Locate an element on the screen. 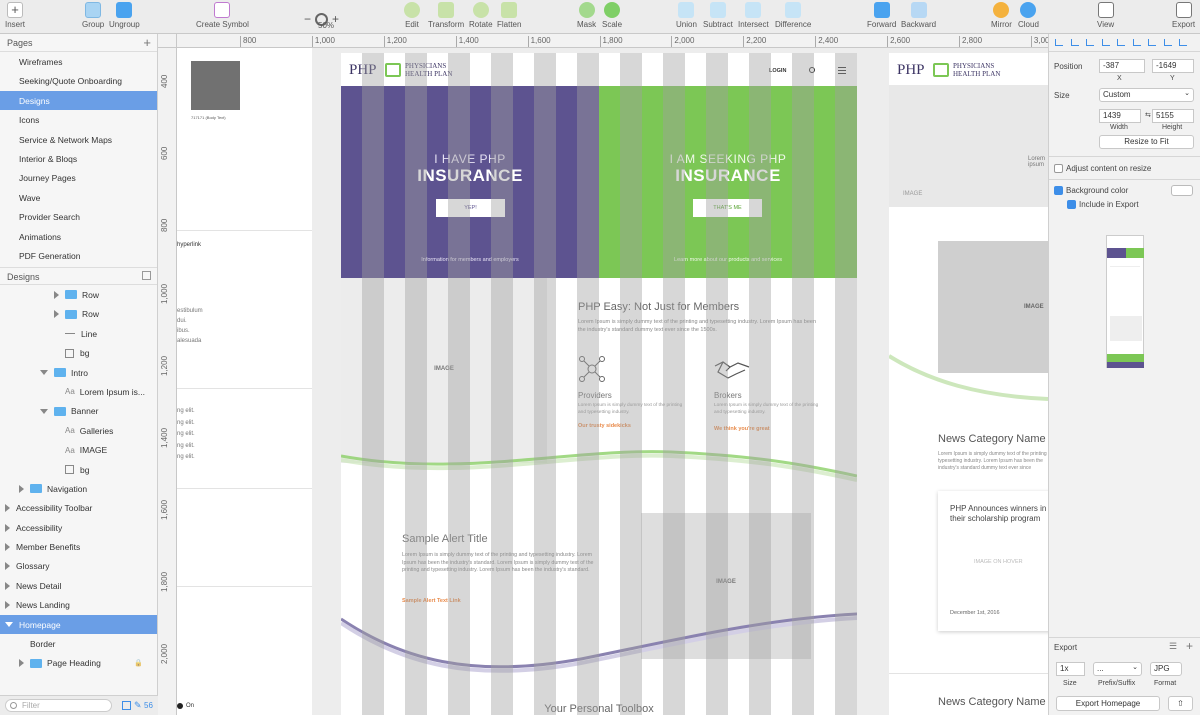 This screenshot has width=1200, height=715. page-item: Journey Pages is located at coordinates (78, 177).